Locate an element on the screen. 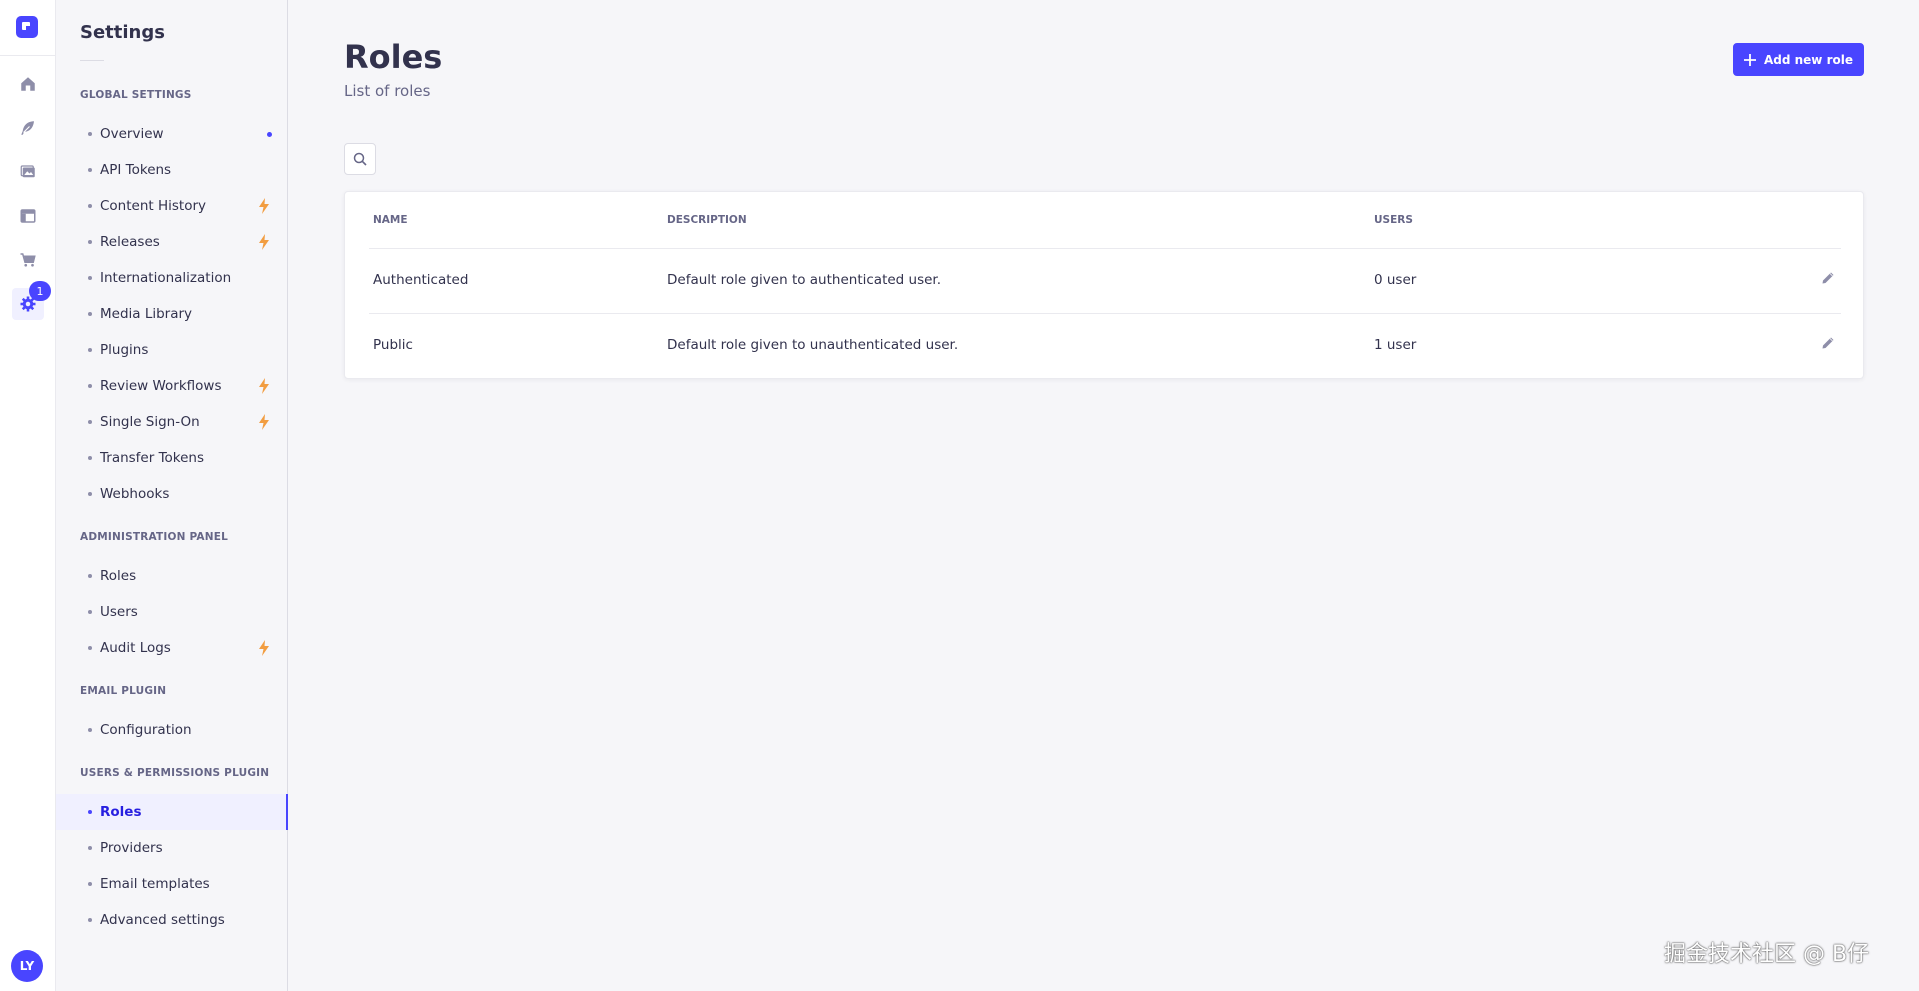 This screenshot has width=1919, height=991. subnav-item-configuration: Configuration is located at coordinates (172, 730).